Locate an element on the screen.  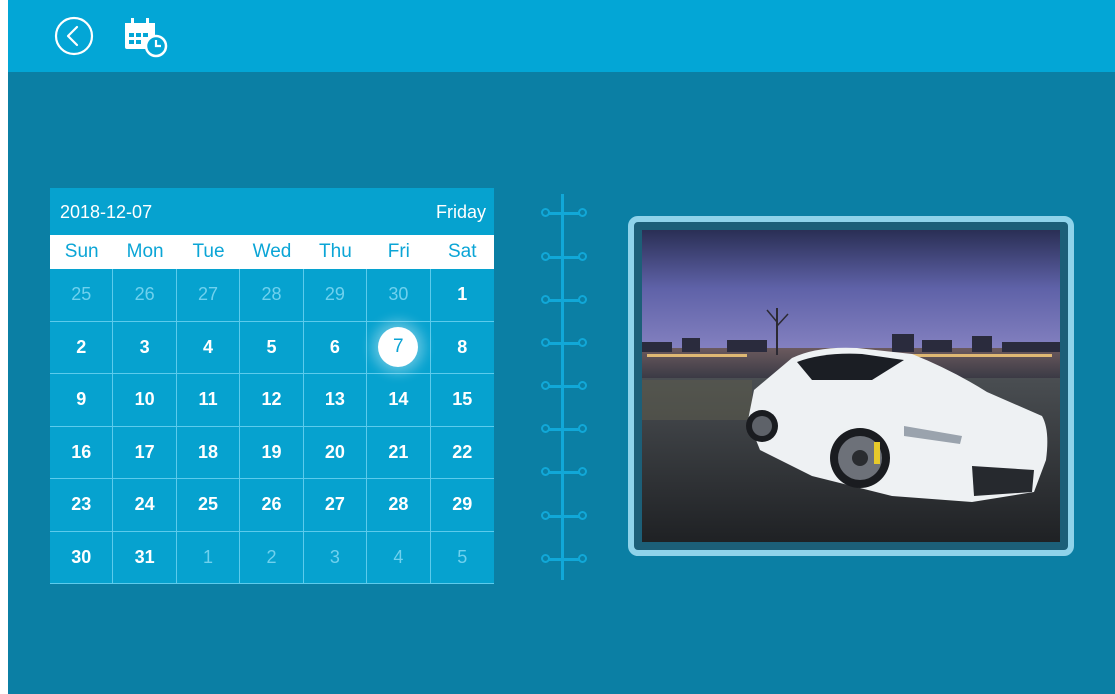
day-number: 4 is located at coordinates (398, 556).